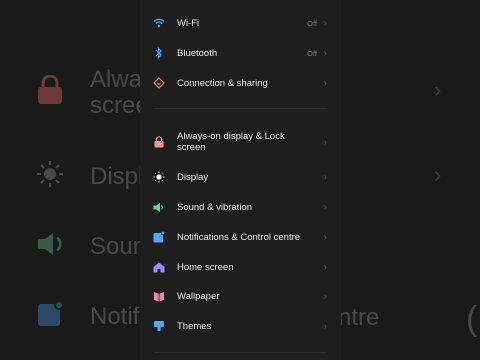 The image size is (480, 360). I want to click on connection-icon, so click(159, 83).